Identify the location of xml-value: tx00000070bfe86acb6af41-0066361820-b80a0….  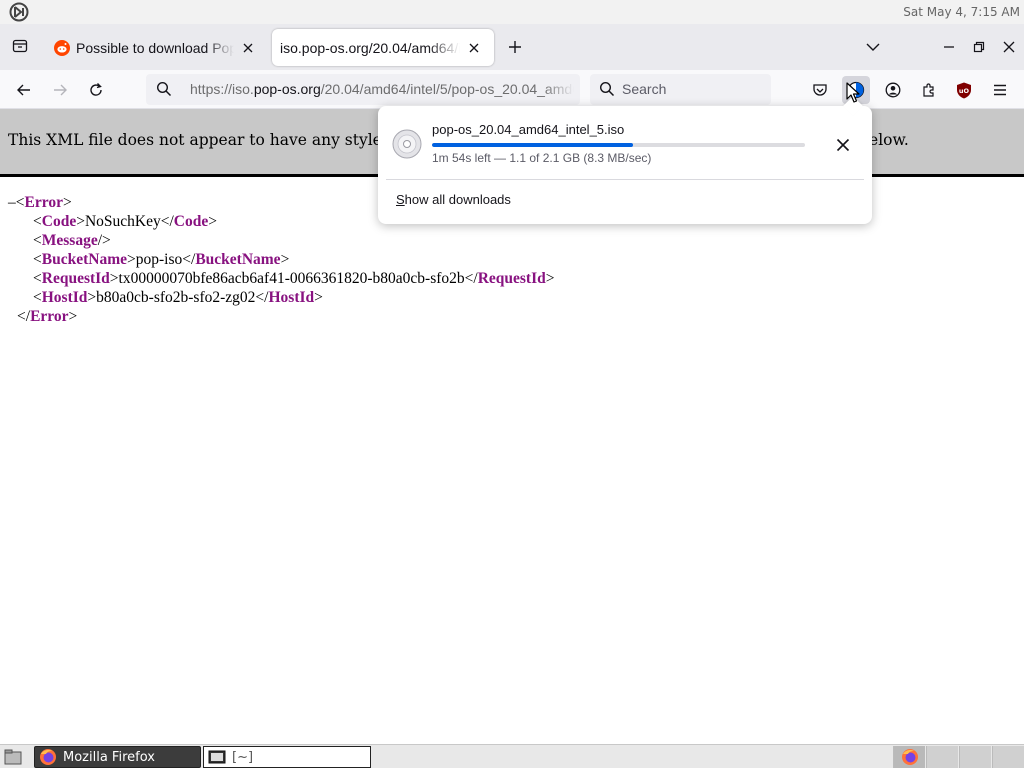
(291, 278).